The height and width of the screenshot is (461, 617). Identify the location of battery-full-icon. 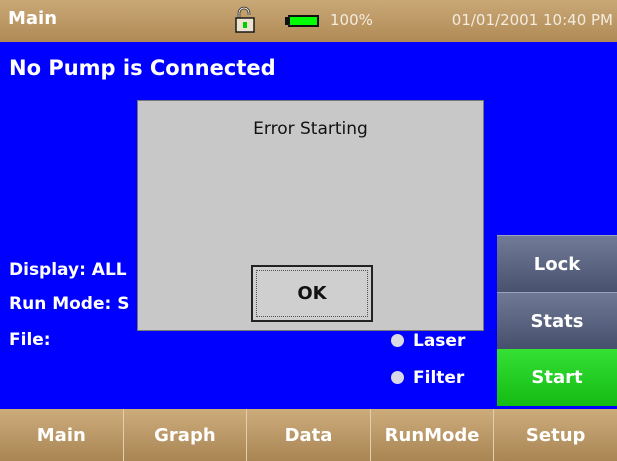
(302, 21).